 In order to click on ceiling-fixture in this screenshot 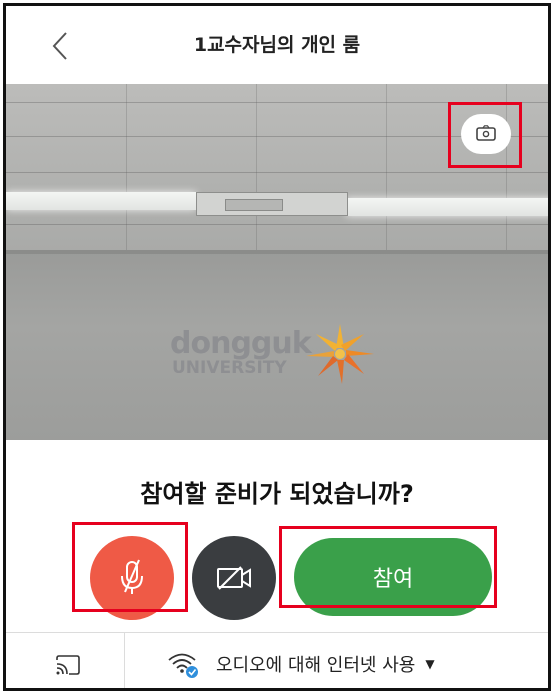, I will do `click(272, 204)`.